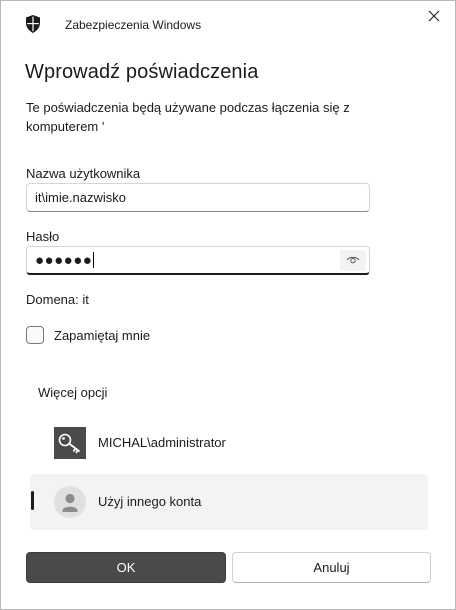 The height and width of the screenshot is (610, 456). Describe the element at coordinates (102, 335) in the screenshot. I see `remember-me-label: Zapamiętaj mnie` at that location.